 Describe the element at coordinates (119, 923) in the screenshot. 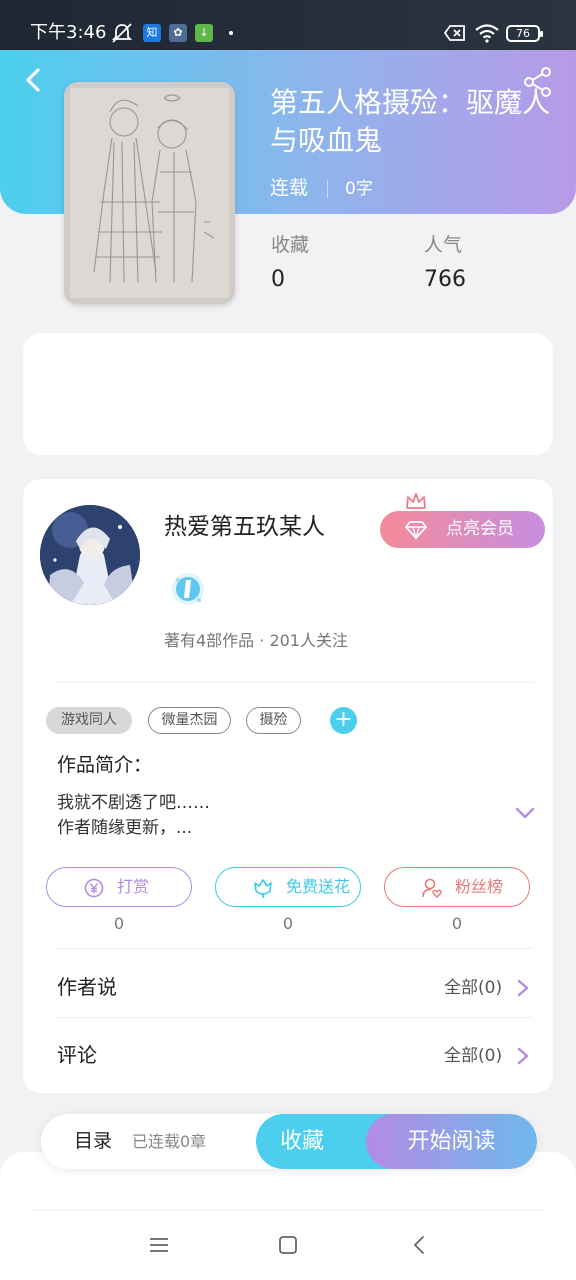

I see `tip-count: 0` at that location.